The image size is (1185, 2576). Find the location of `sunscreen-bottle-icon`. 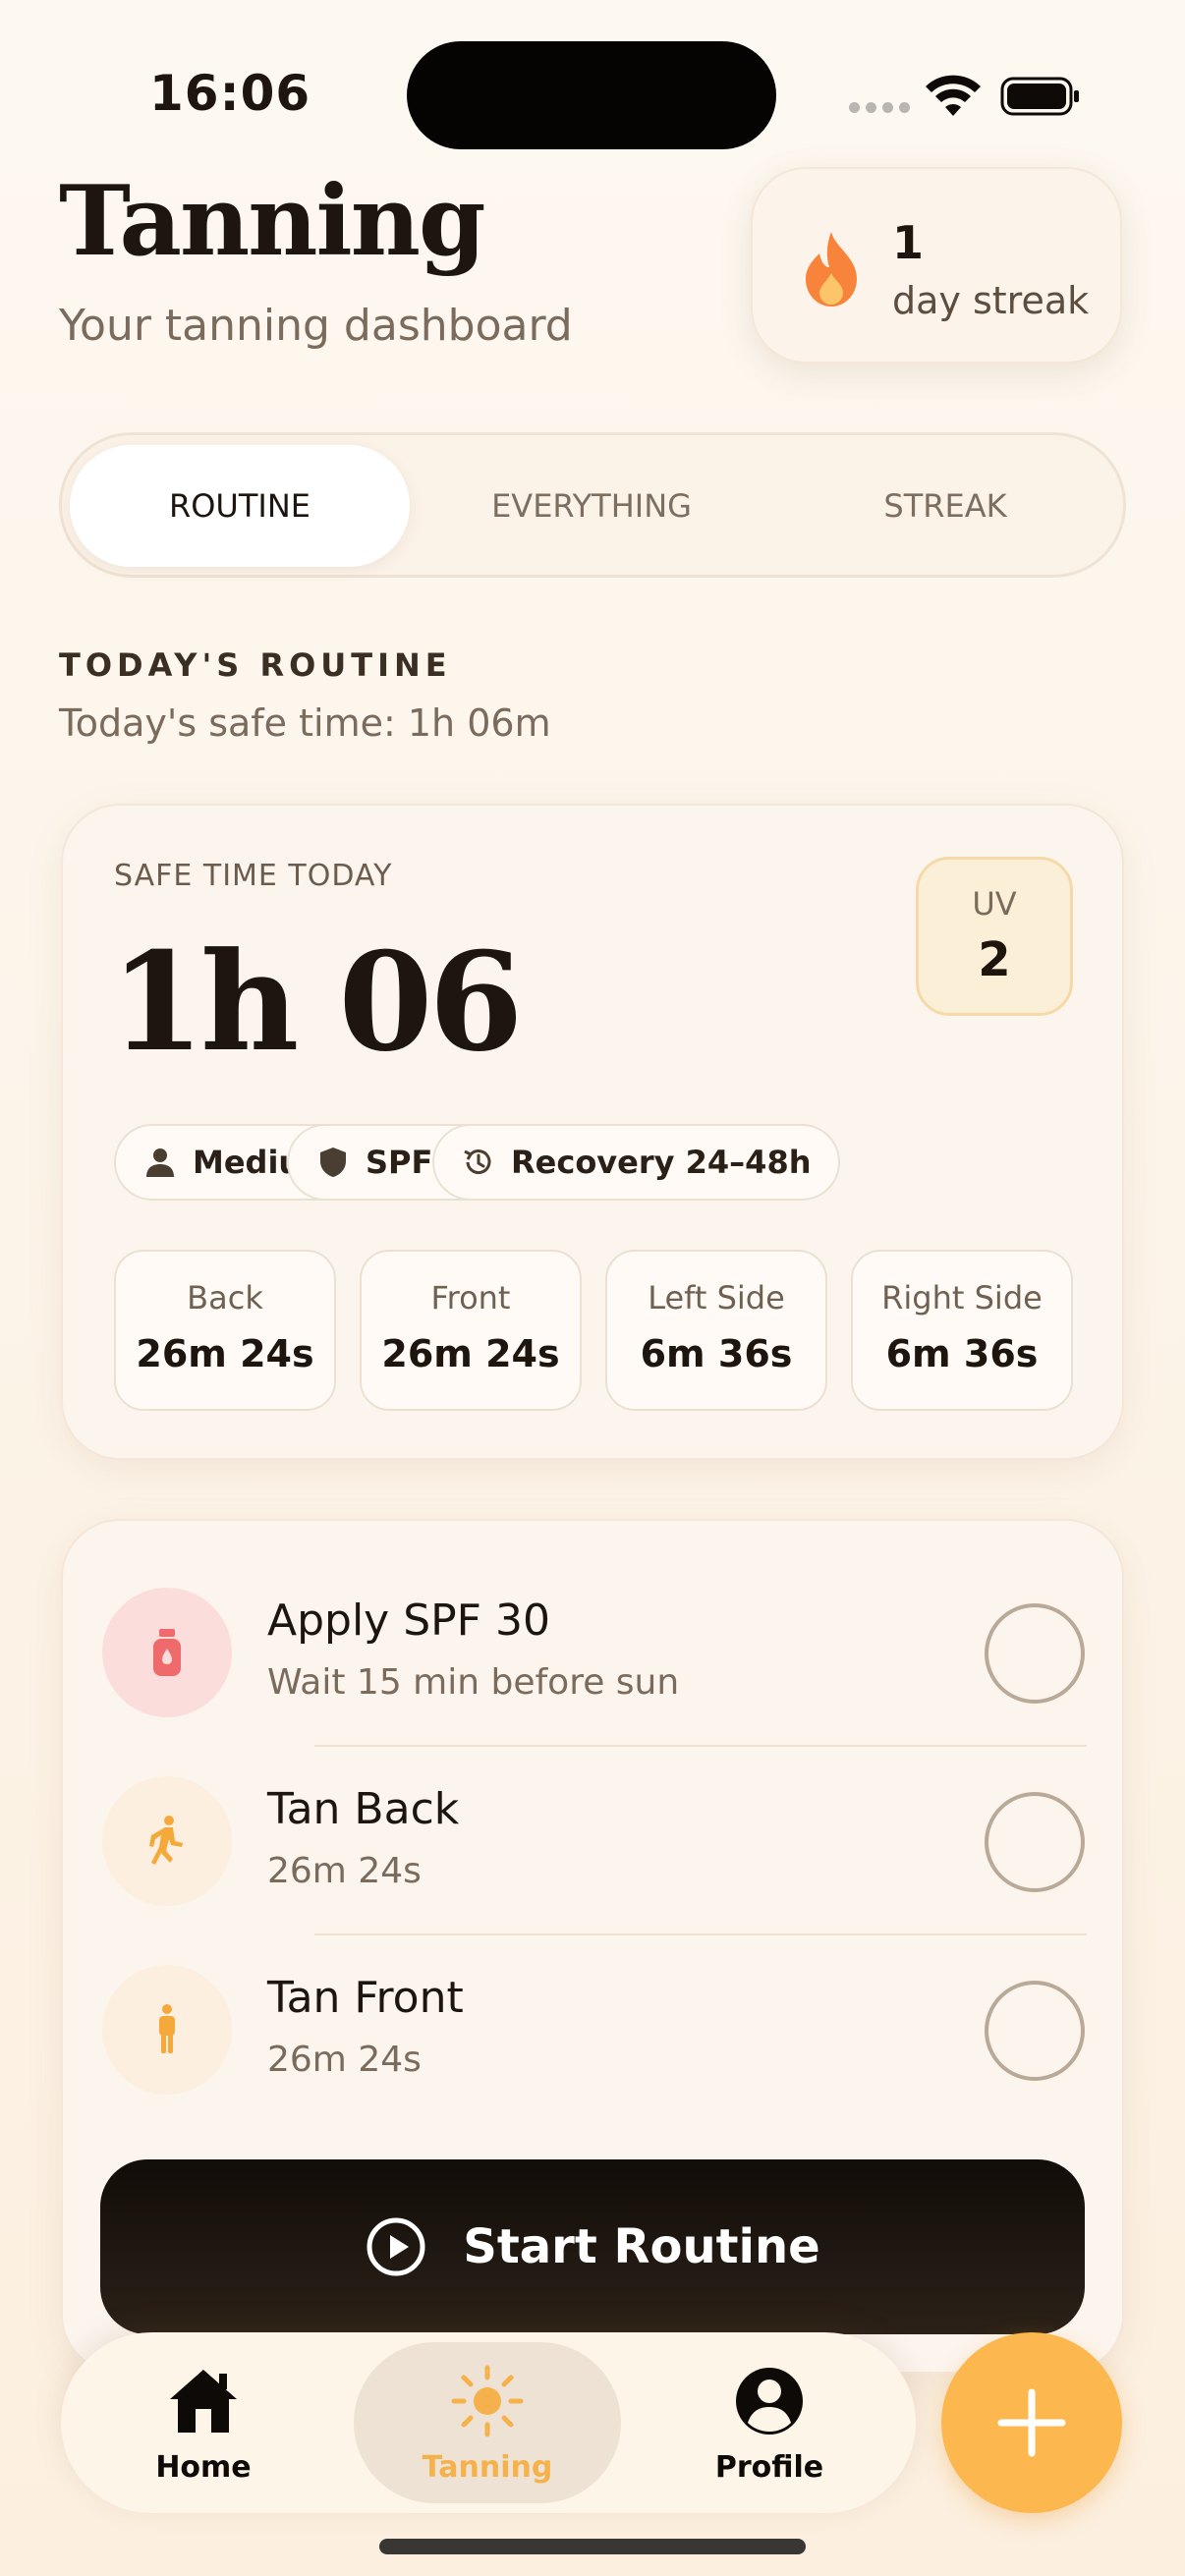

sunscreen-bottle-icon is located at coordinates (167, 1652).